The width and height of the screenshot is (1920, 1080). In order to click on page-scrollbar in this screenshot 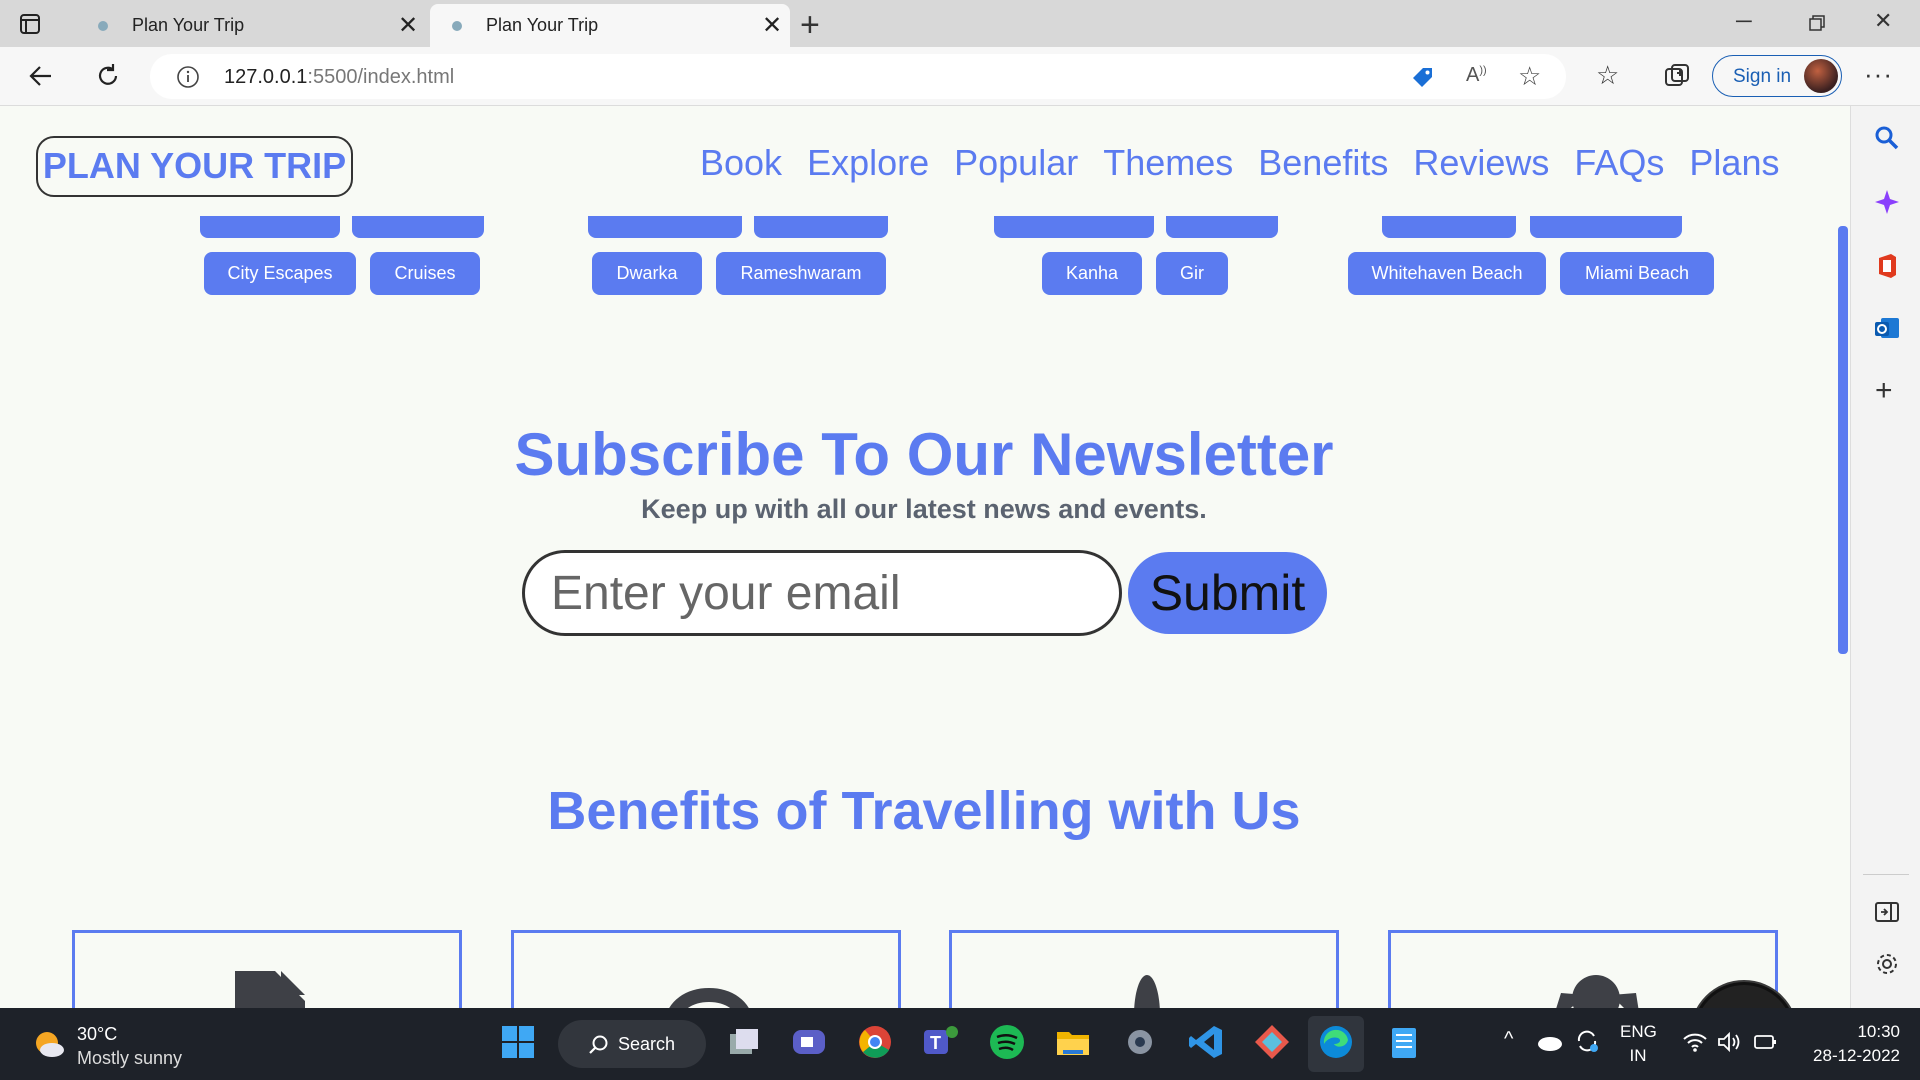, I will do `click(1843, 440)`.